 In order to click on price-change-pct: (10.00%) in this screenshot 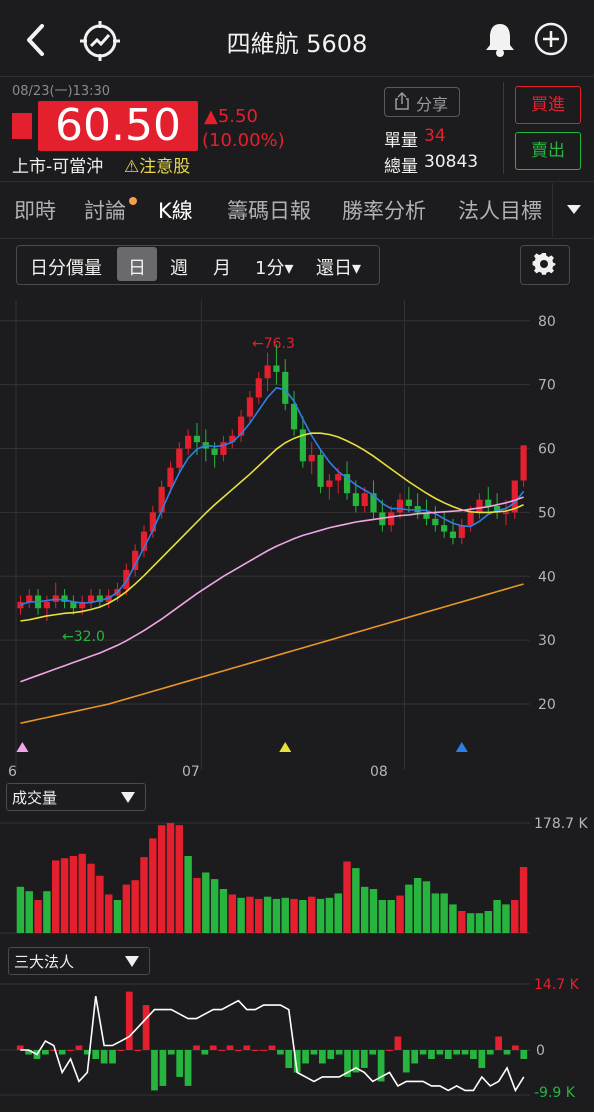, I will do `click(243, 140)`.